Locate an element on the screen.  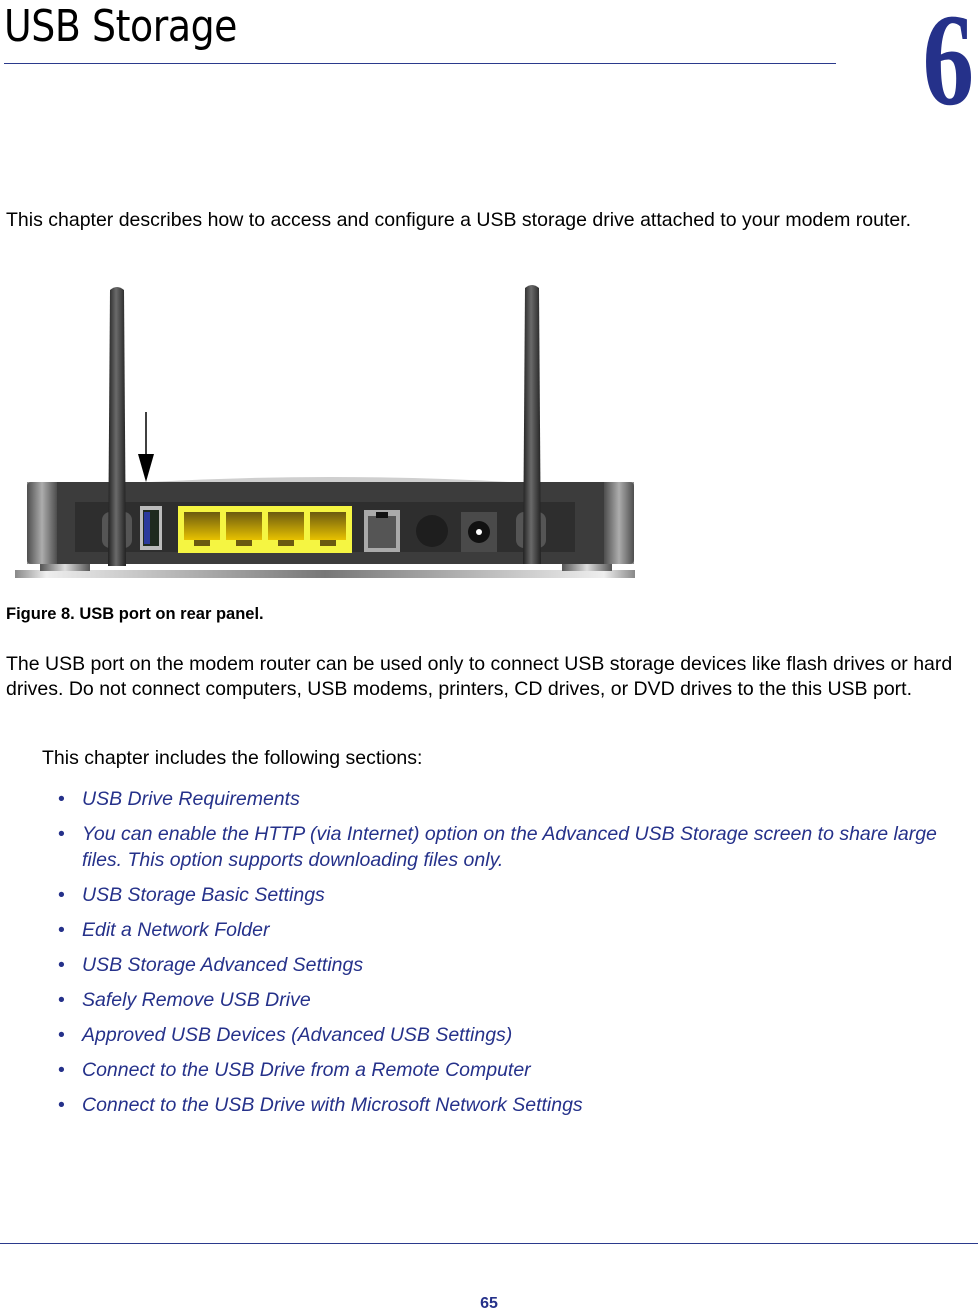
section-label: Safely Remove USB Drive is located at coordinates (196, 1000).